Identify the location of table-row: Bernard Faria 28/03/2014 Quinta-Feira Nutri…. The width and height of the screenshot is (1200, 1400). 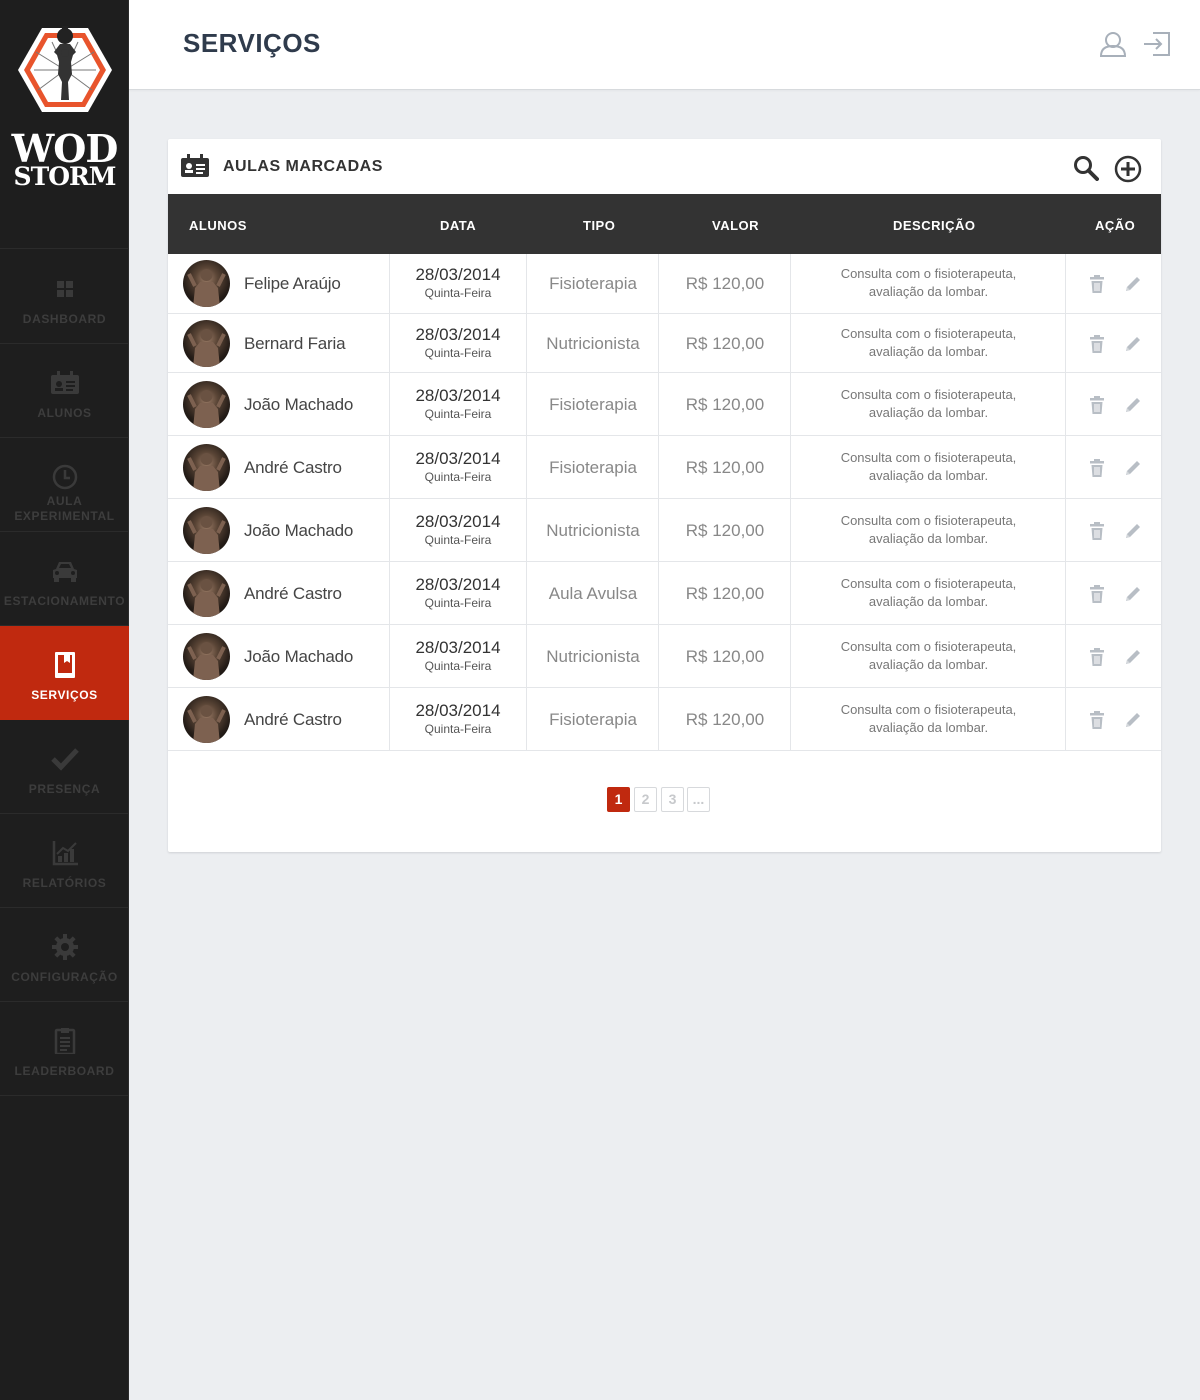
(664, 343).